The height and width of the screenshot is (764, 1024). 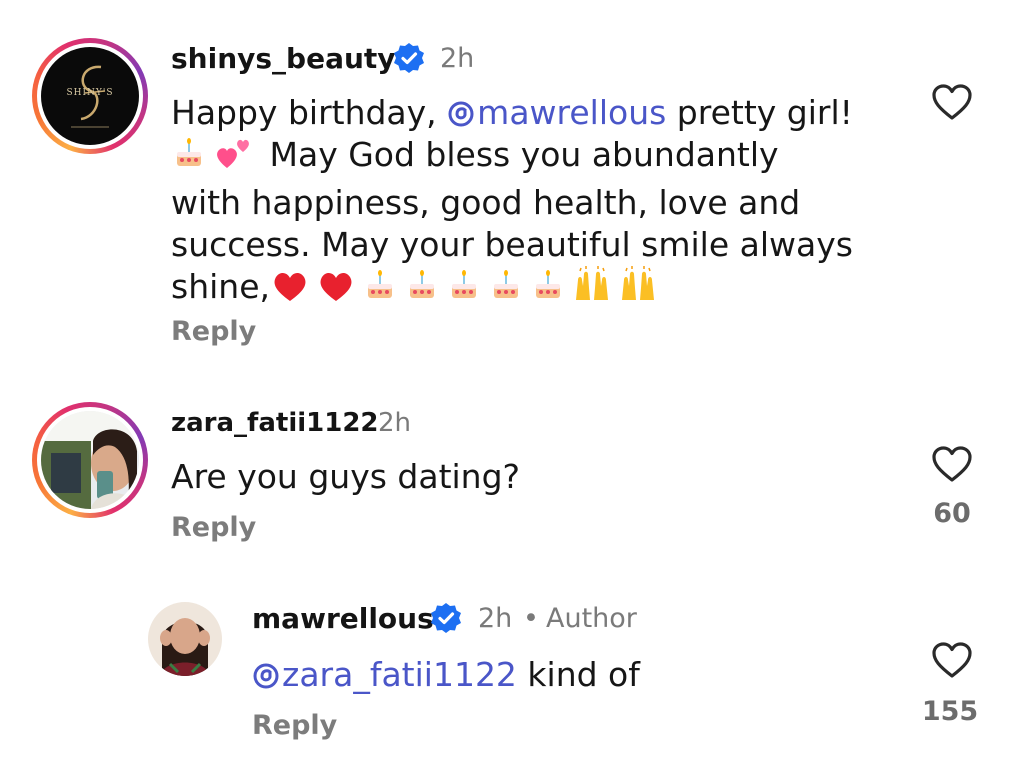 What do you see at coordinates (591, 618) in the screenshot?
I see `author-label: Author` at bounding box center [591, 618].